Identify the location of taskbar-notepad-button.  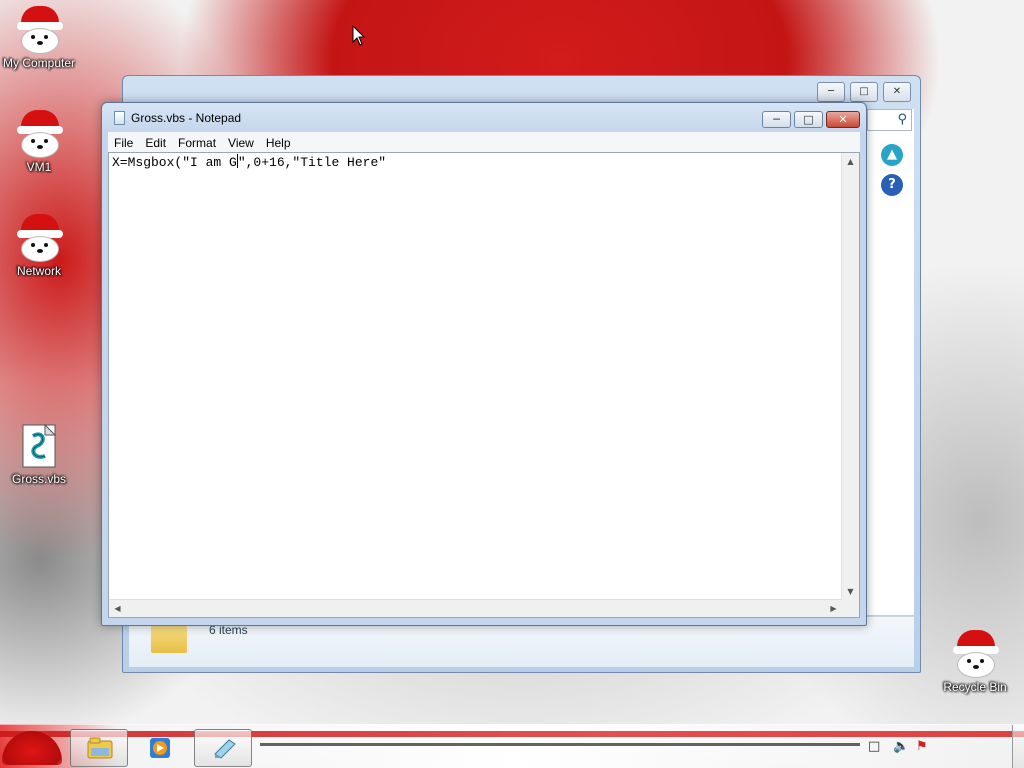
(223, 748).